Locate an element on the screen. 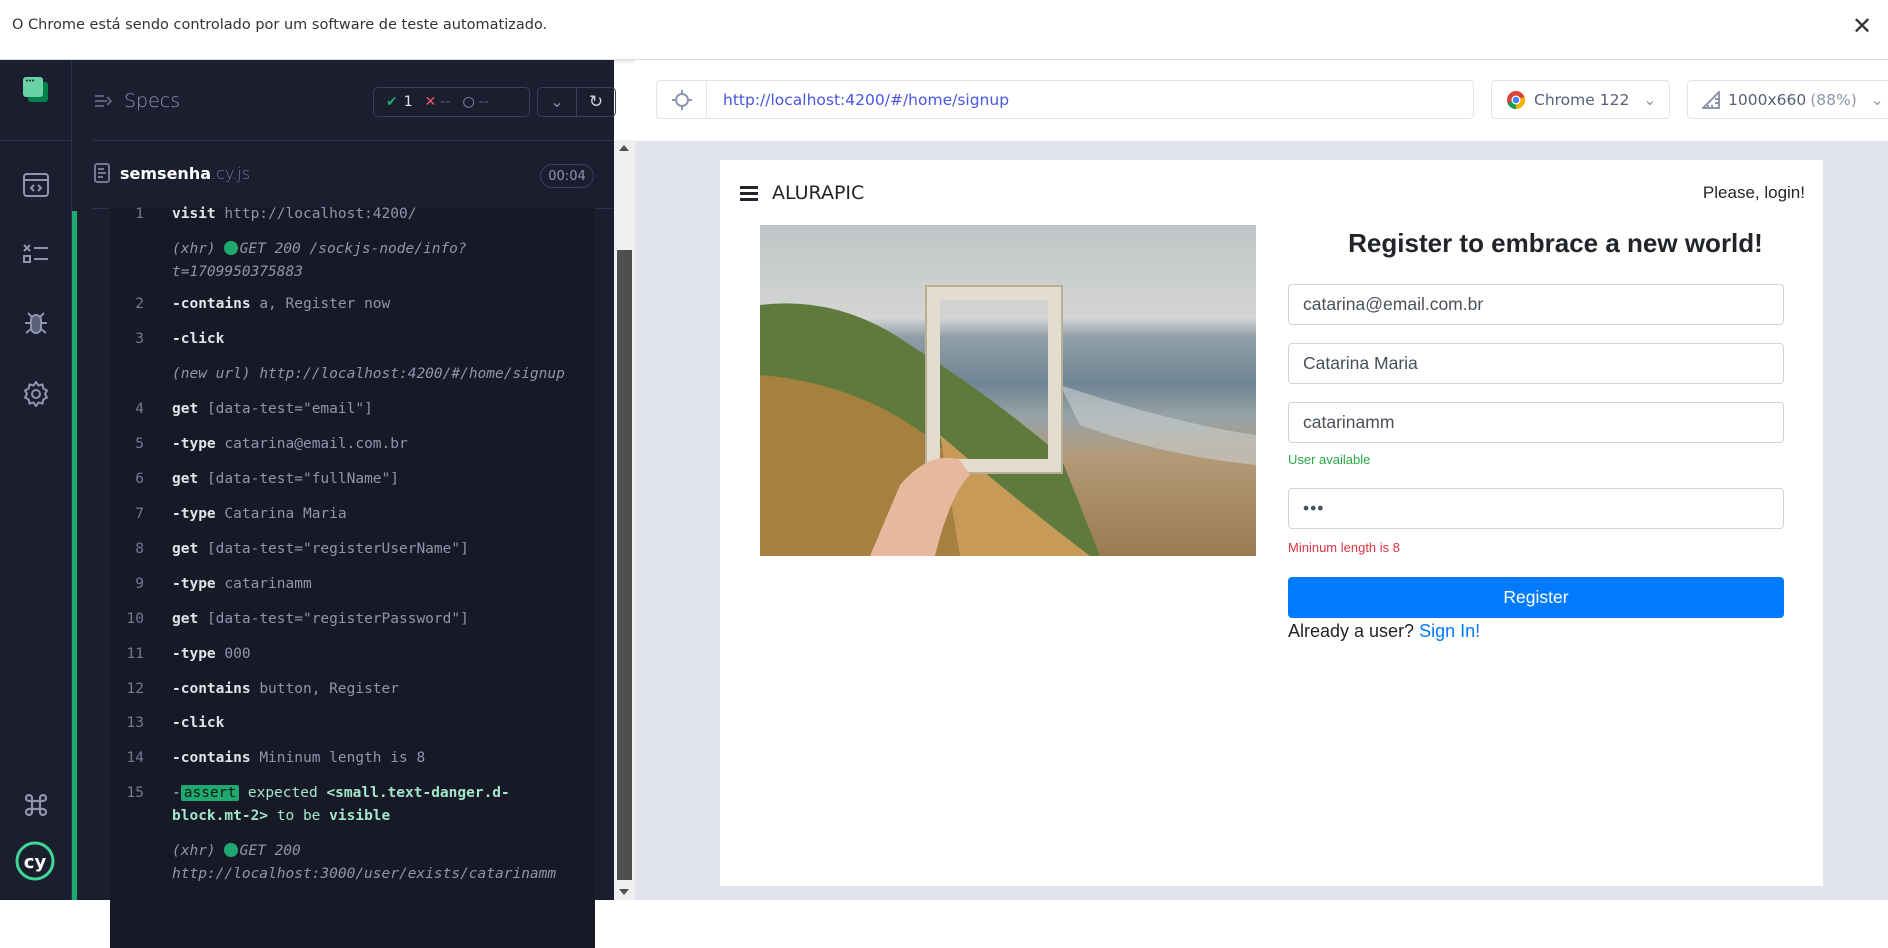  command-message: a, Register now is located at coordinates (325, 304).